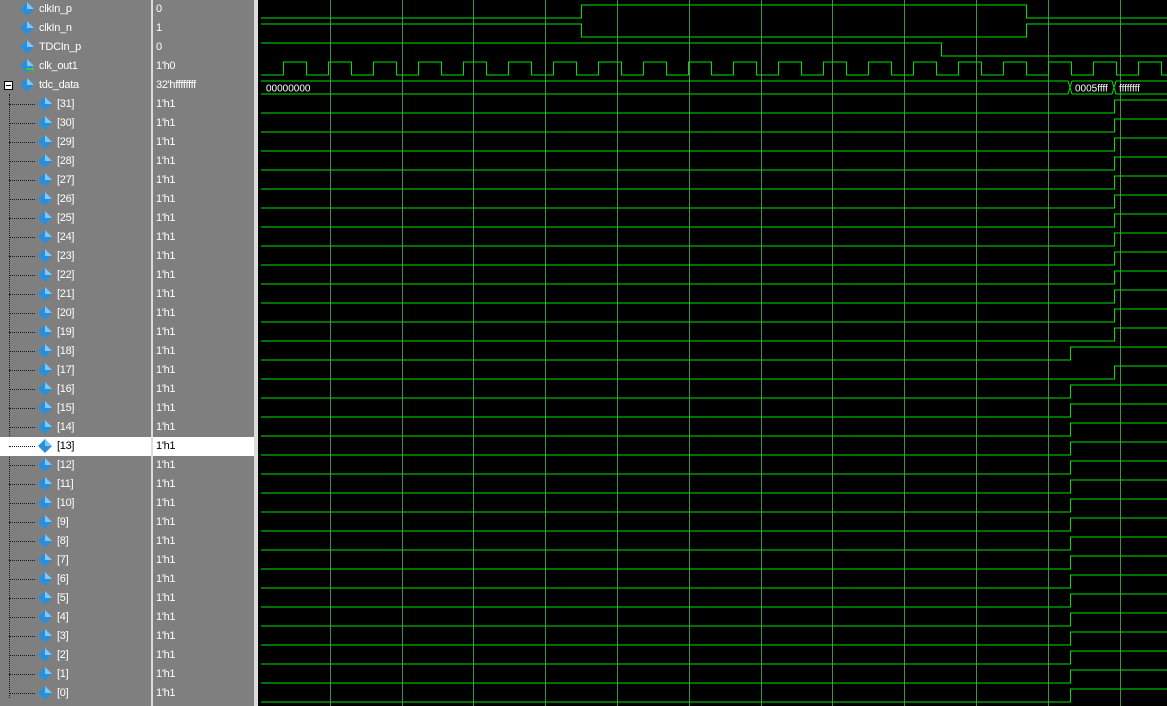  I want to click on signal-row-bit: [24], so click(75, 237).